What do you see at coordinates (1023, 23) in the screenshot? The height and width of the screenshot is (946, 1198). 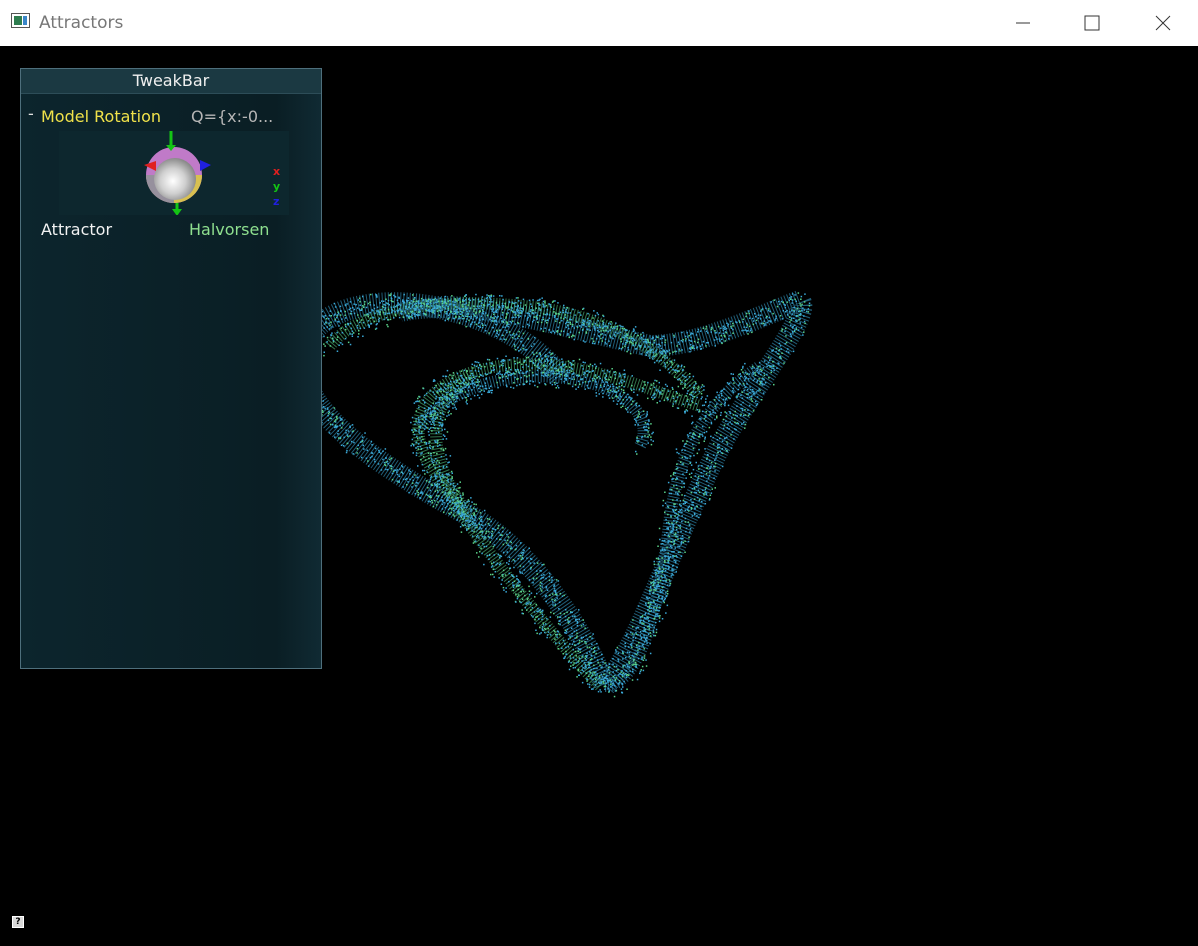 I see `minimize-button` at bounding box center [1023, 23].